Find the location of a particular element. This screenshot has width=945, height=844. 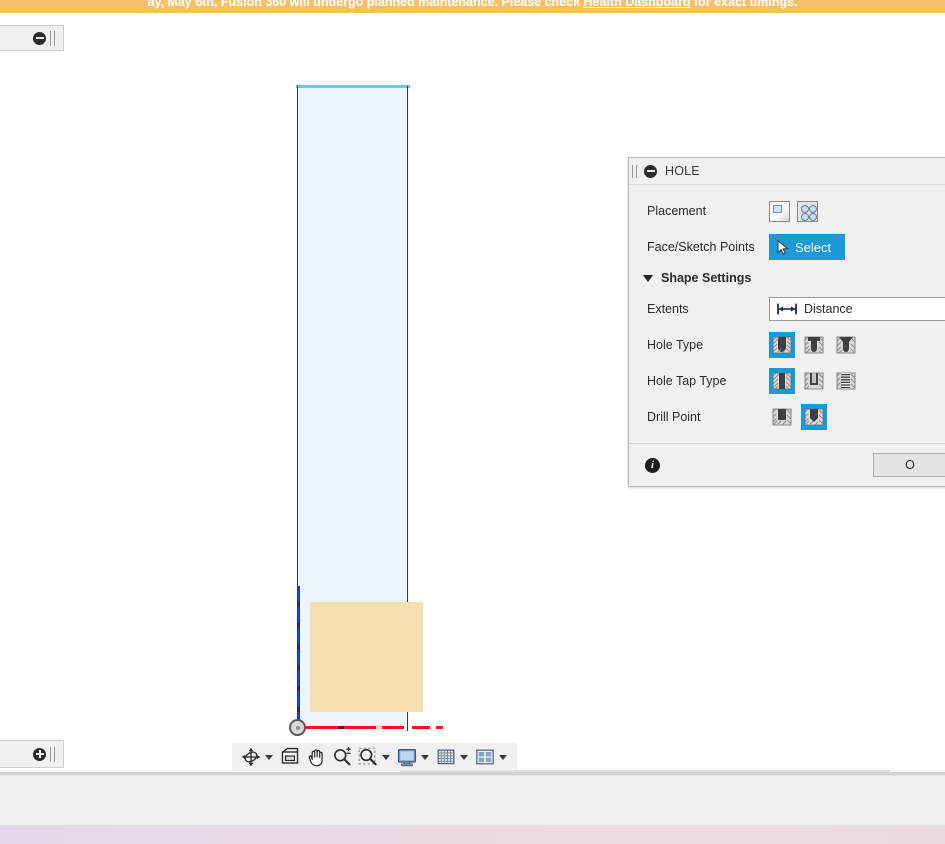

viewports-icon is located at coordinates (485, 757).